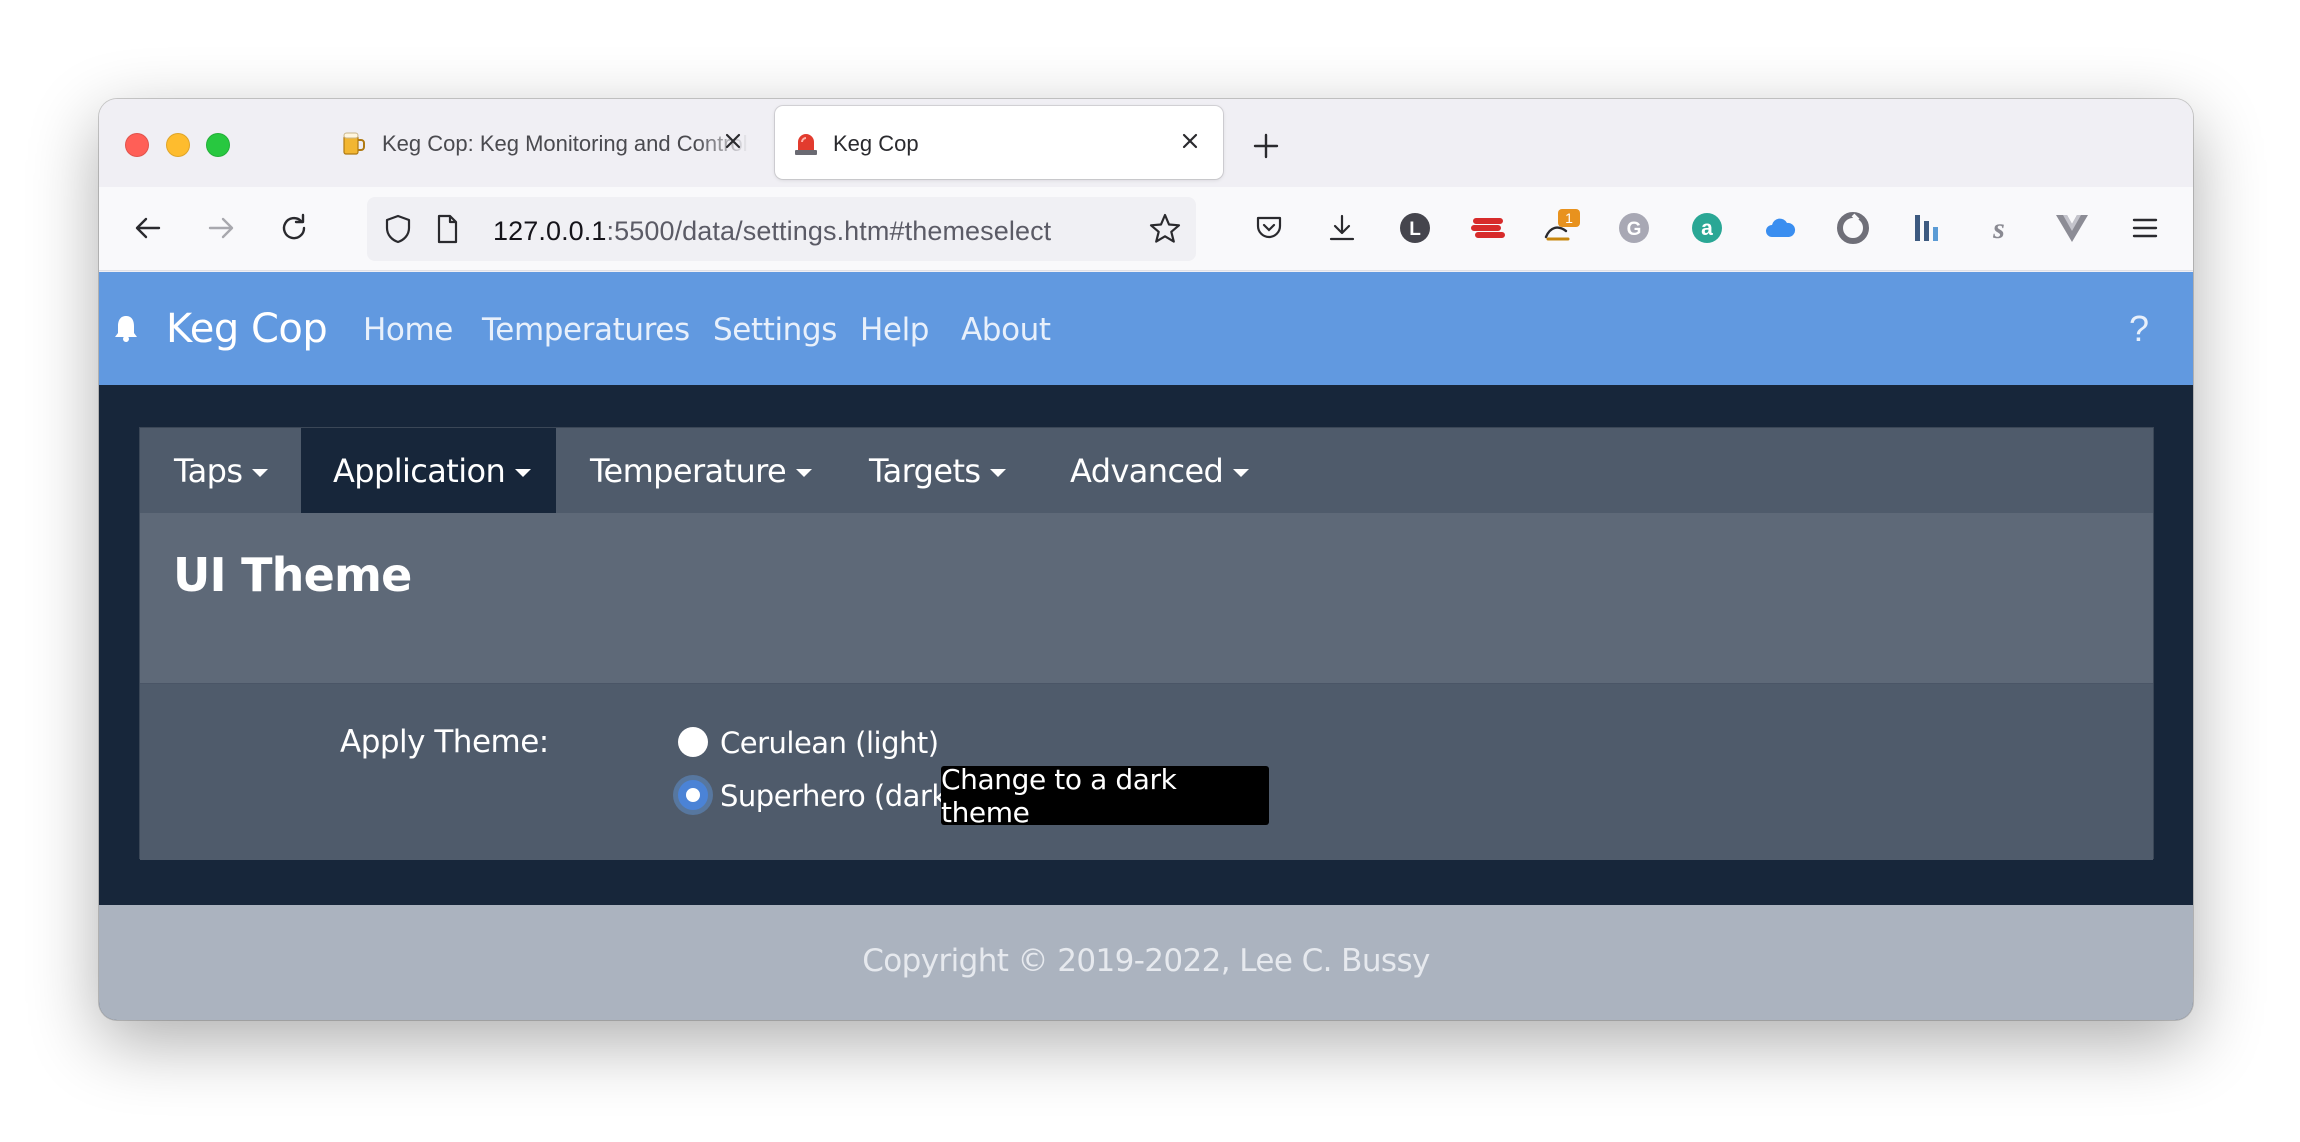 The image size is (2300, 1142). Describe the element at coordinates (876, 143) in the screenshot. I see `tab-title: Keg Cop` at that location.